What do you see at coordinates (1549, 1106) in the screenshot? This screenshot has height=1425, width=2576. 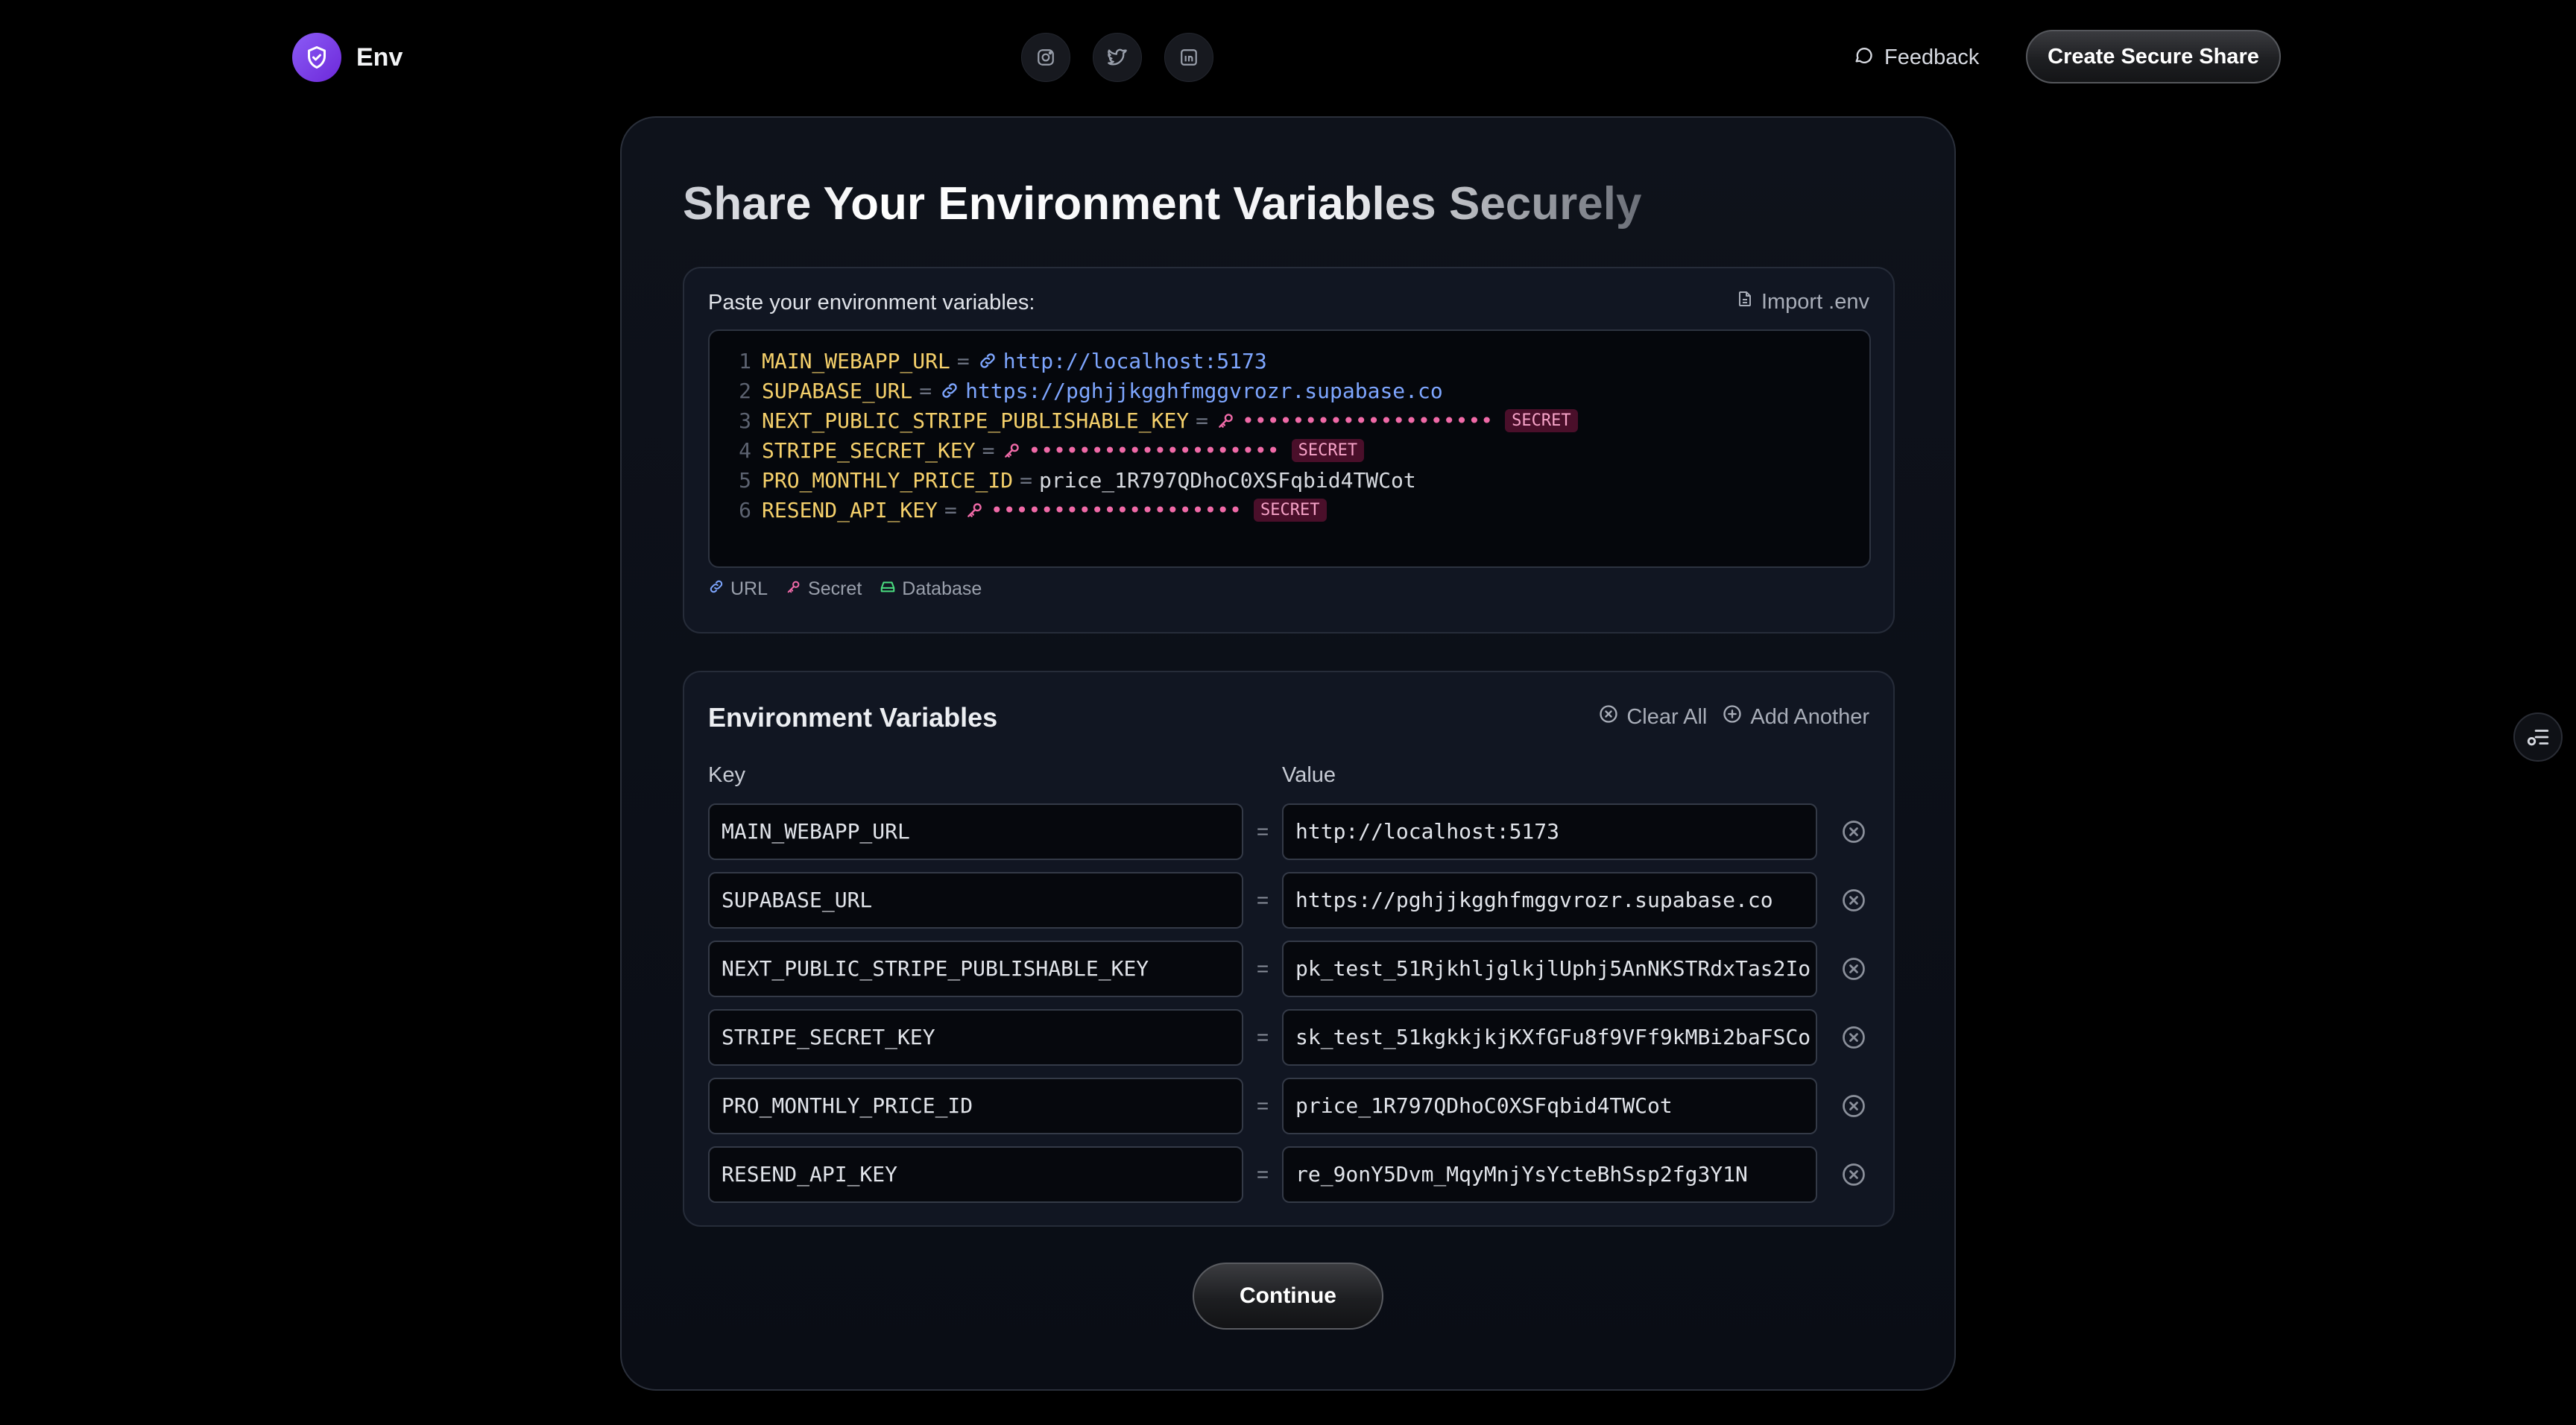 I see `value-input: price_1R797QDhoC0XSFqbid4TWCot` at bounding box center [1549, 1106].